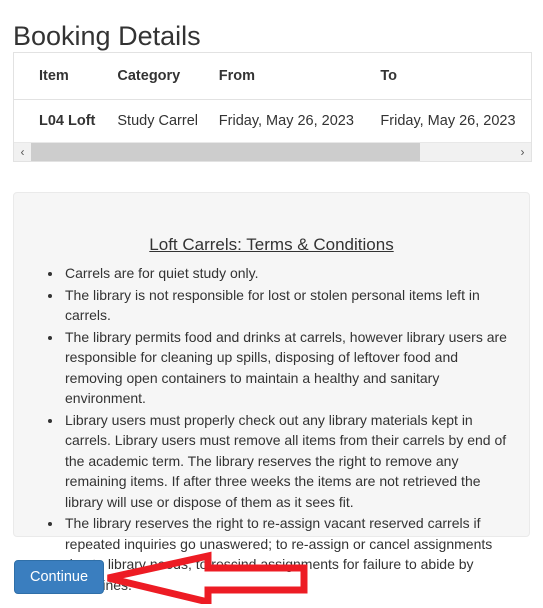 Image resolution: width=543 pixels, height=608 pixels. I want to click on column-header-category: Category, so click(168, 76).